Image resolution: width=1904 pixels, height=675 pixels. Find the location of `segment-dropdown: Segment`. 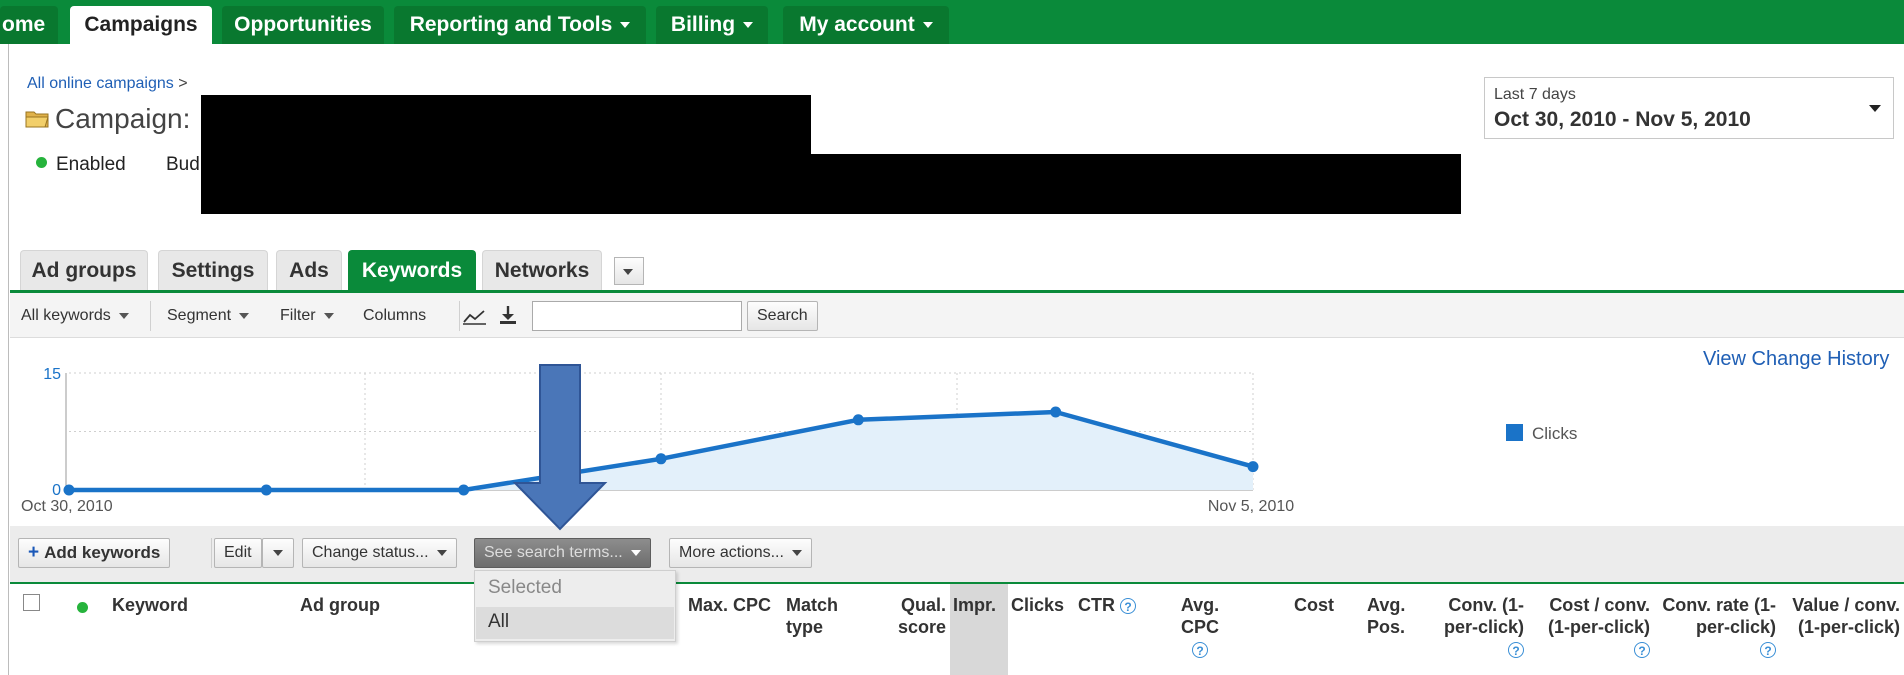

segment-dropdown: Segment is located at coordinates (208, 316).